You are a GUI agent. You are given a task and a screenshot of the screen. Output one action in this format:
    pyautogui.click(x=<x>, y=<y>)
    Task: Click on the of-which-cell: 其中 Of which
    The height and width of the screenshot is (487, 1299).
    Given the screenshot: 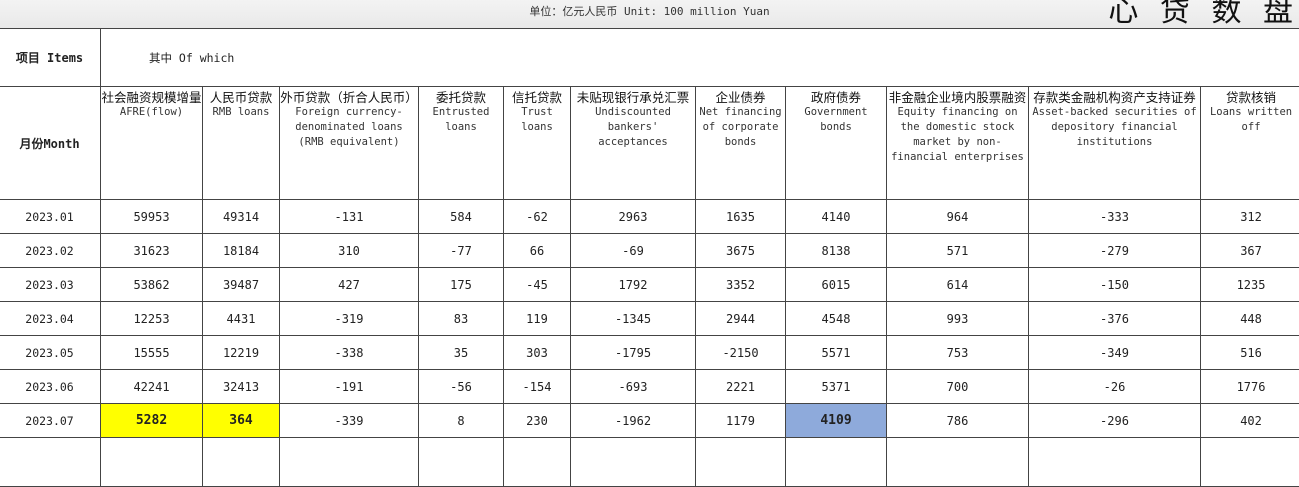 What is the action you would take?
    pyautogui.click(x=700, y=58)
    